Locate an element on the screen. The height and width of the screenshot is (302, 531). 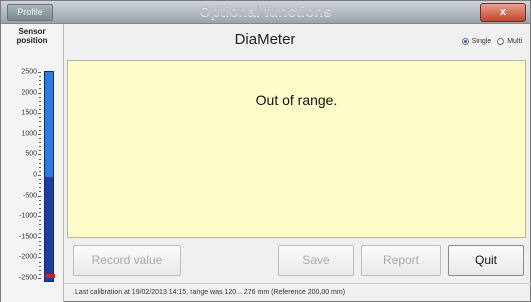
scale-tick-label: -2000 is located at coordinates (28, 257).